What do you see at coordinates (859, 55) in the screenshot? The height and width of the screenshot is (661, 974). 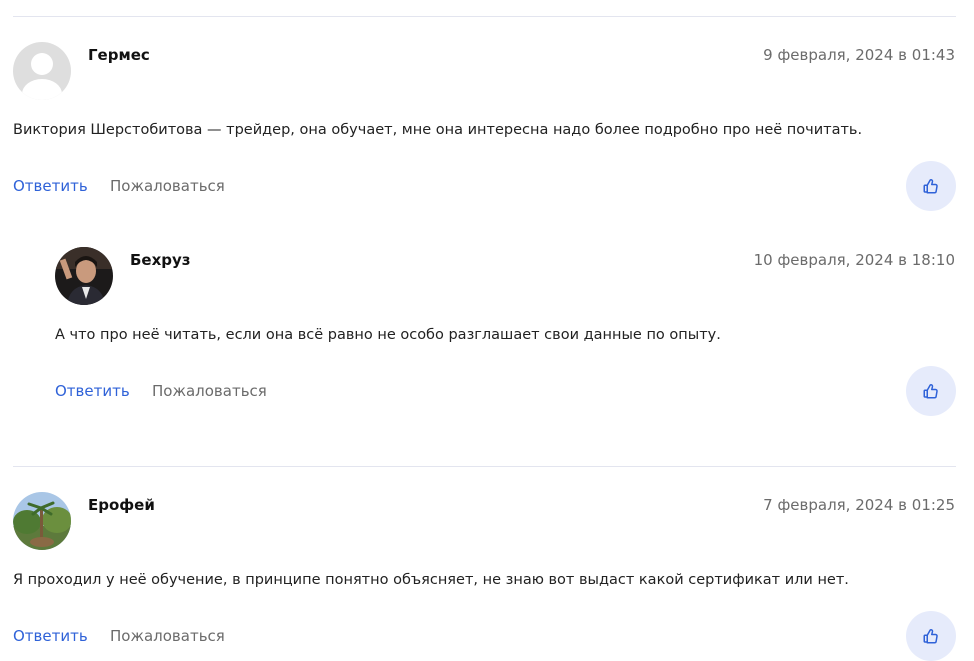 I see `comment-date: 9 февраля, 2024 в 01:43` at bounding box center [859, 55].